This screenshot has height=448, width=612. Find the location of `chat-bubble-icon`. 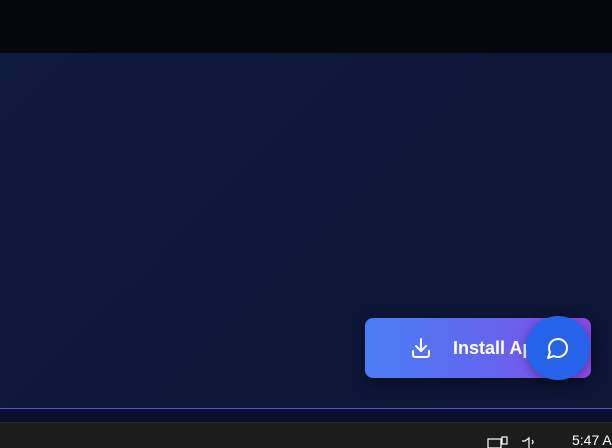

chat-bubble-icon is located at coordinates (557, 348).